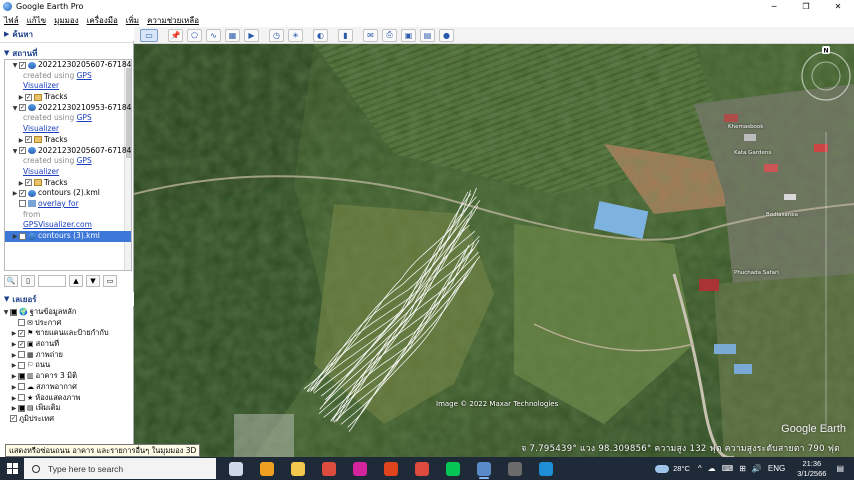 Image resolution: width=854 pixels, height=480 pixels. Describe the element at coordinates (194, 35) in the screenshot. I see `polygon-button: ⬠` at that location.